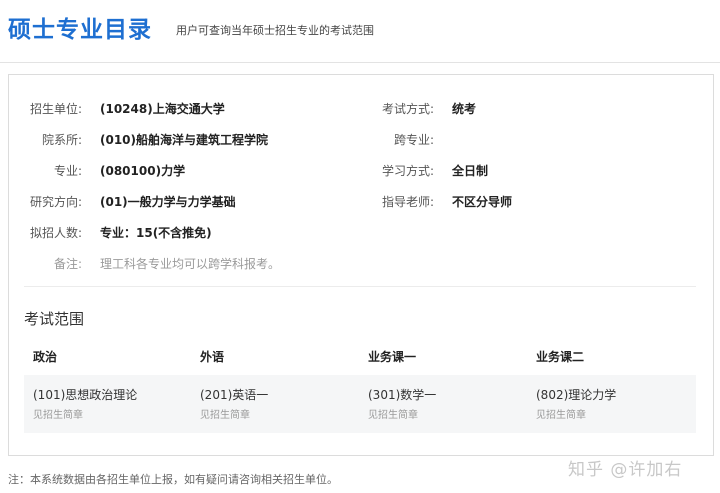 The image size is (720, 493). Describe the element at coordinates (470, 171) in the screenshot. I see `info-value-study-mode: 全日制` at that location.